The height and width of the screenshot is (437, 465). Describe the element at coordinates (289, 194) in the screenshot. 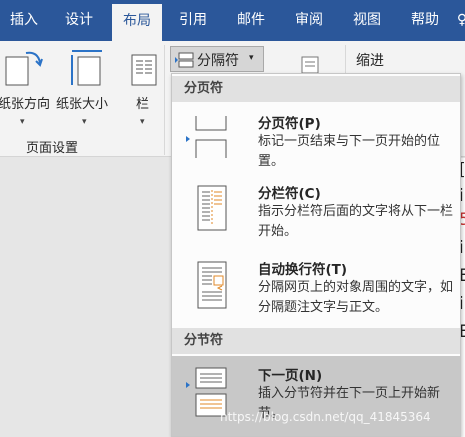

I see `menu-item-title: 分栏符(C)` at that location.